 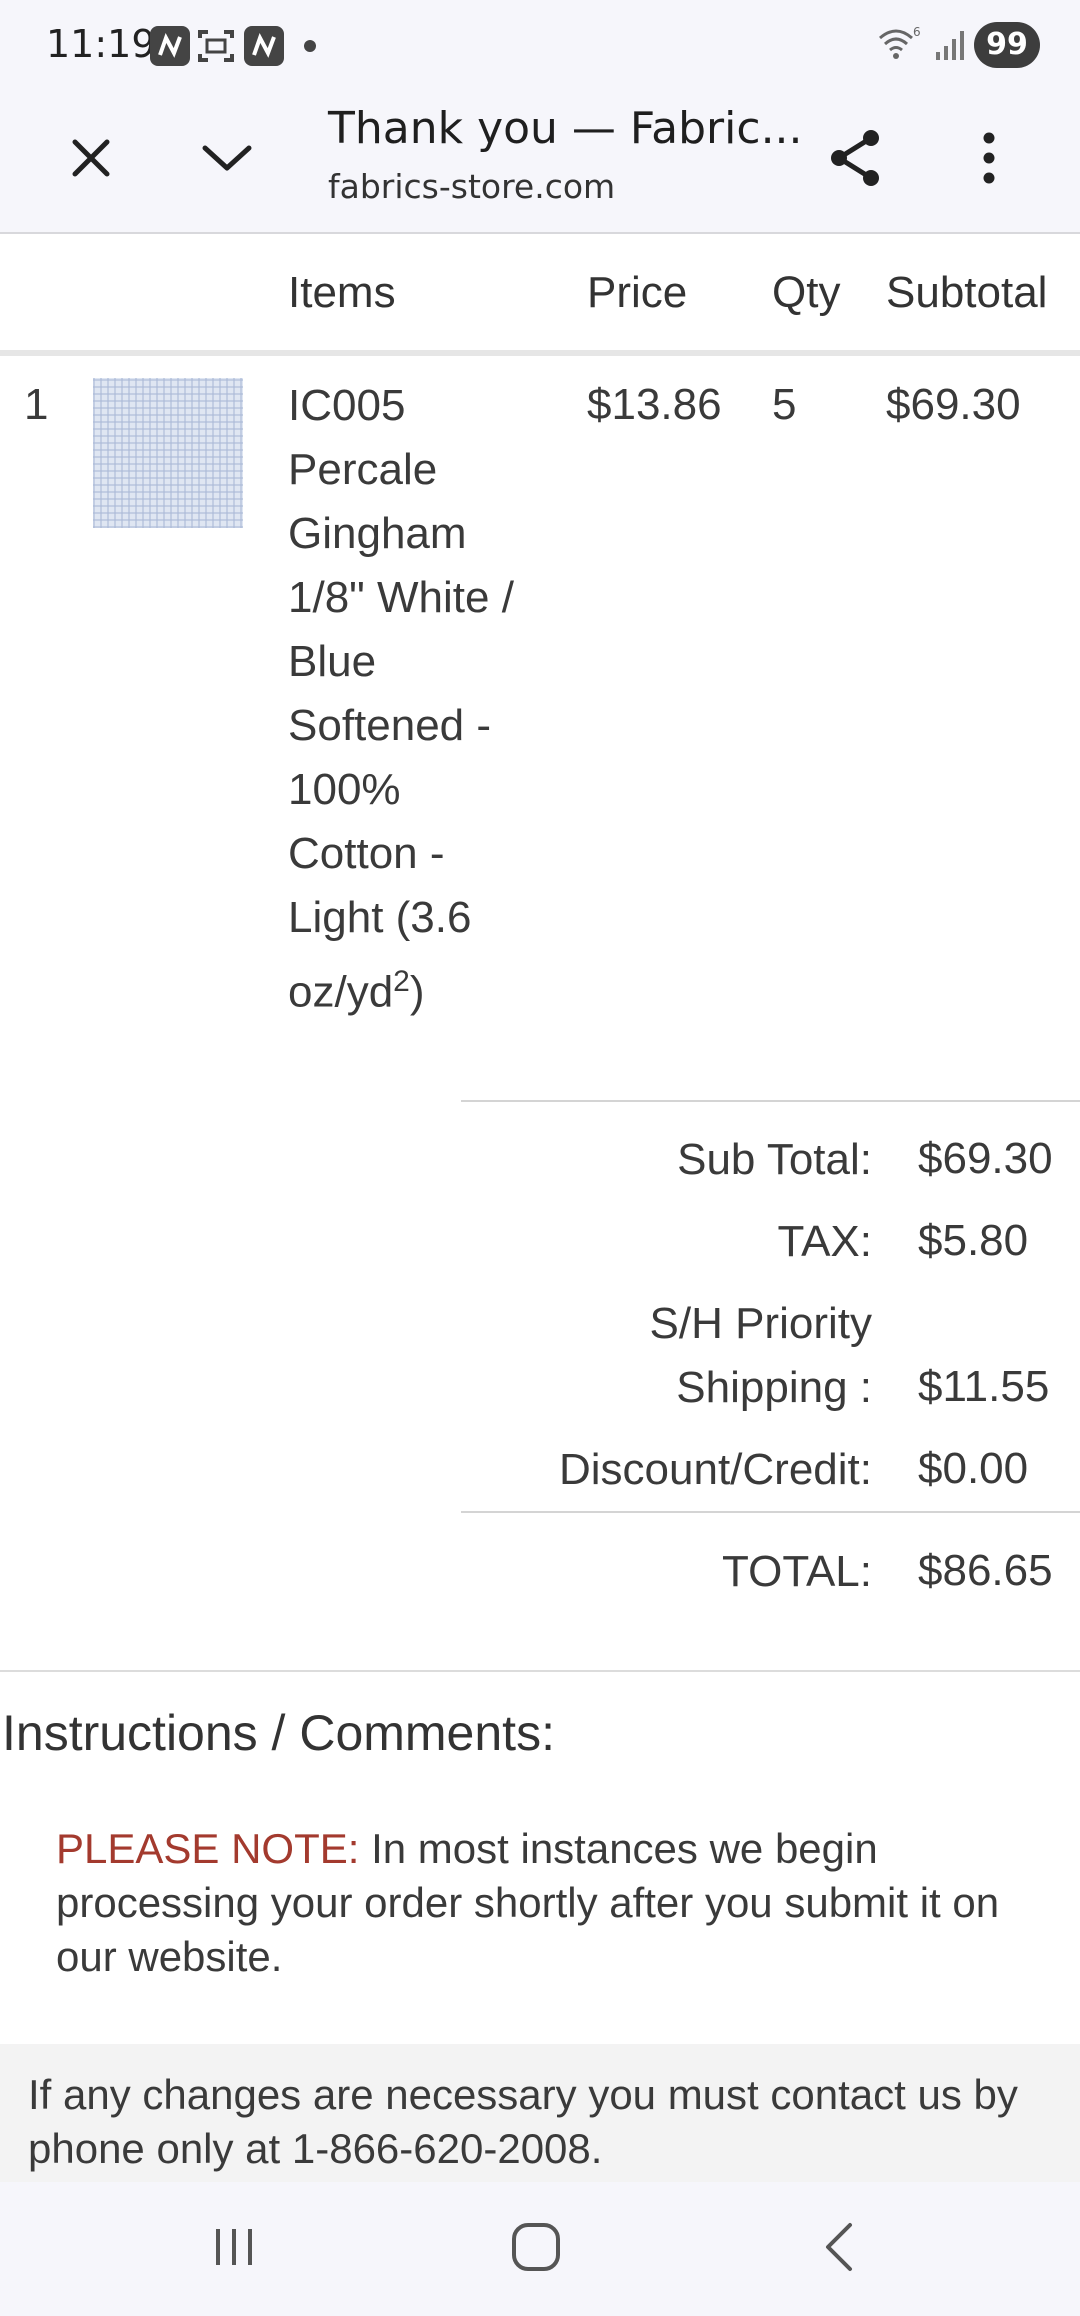 What do you see at coordinates (36, 404) in the screenshot?
I see `row-number: 1` at bounding box center [36, 404].